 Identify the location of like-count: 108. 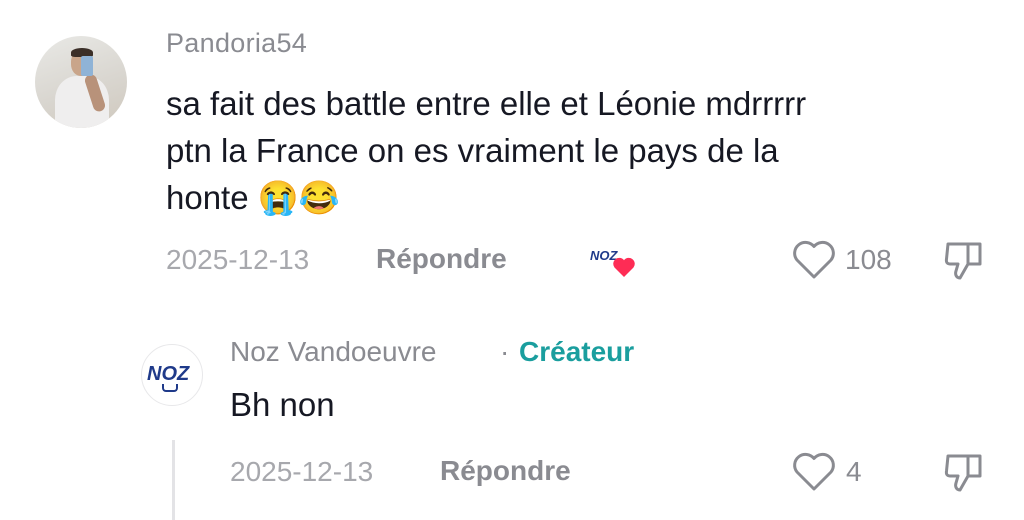
(868, 259).